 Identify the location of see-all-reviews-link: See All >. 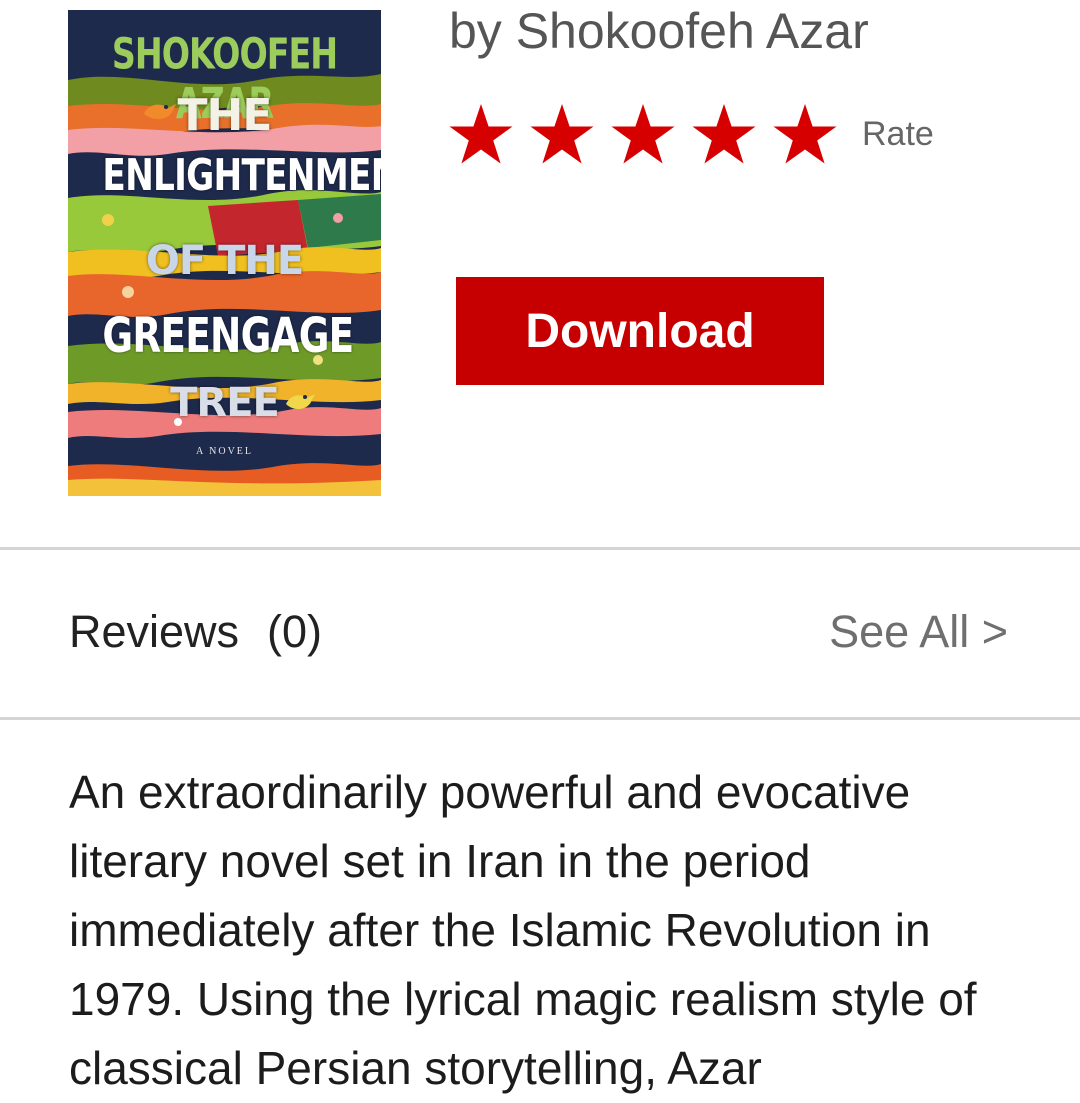
(918, 632).